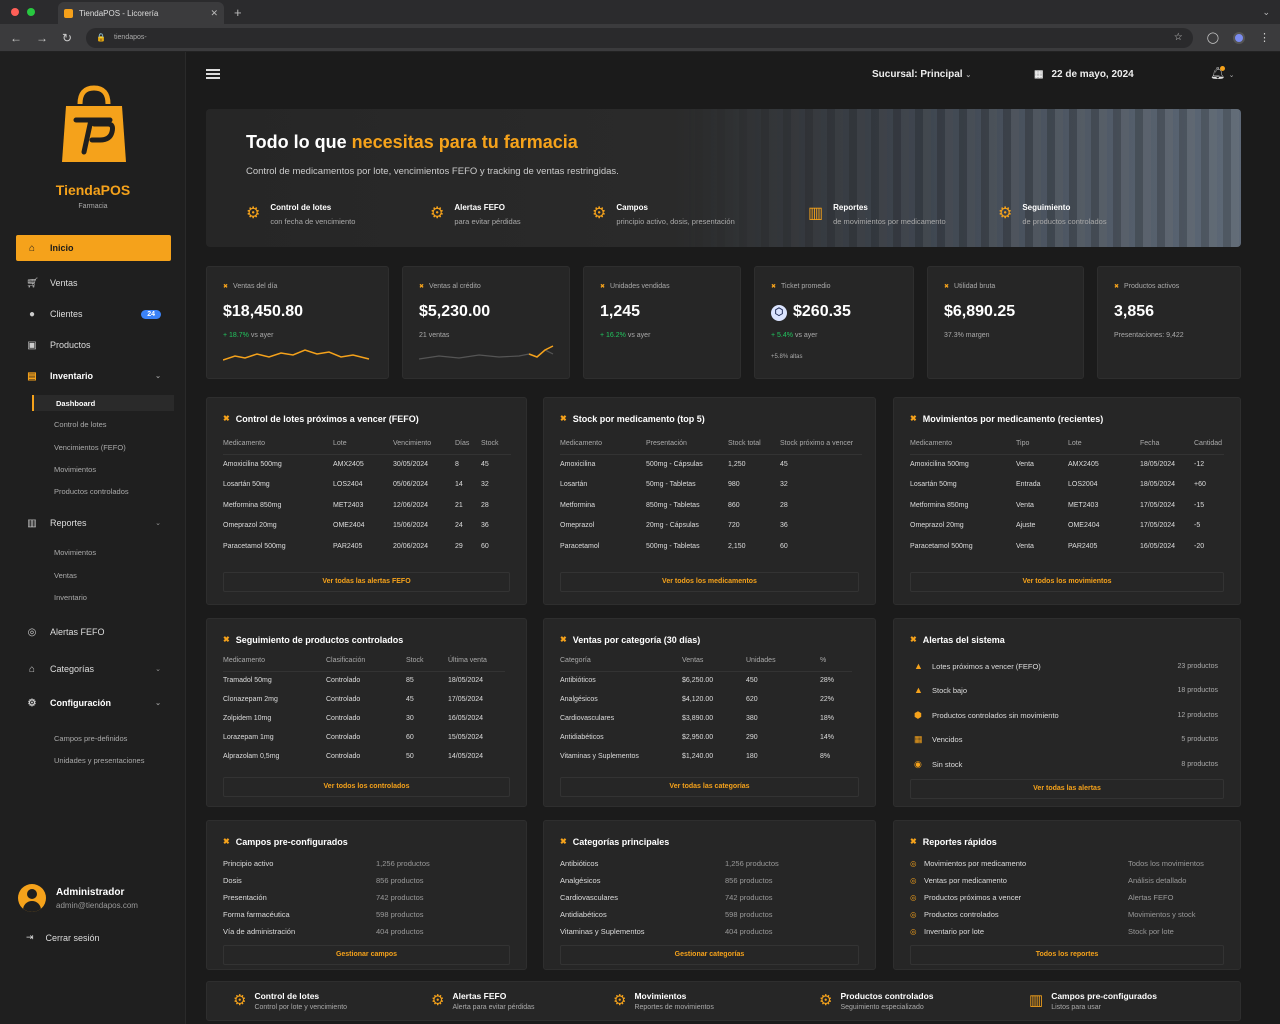 Image resolution: width=1280 pixels, height=1024 pixels. Describe the element at coordinates (364, 680) in the screenshot. I see `table-row: Tramadol 50mg Controlado 85 18/05/2024` at that location.